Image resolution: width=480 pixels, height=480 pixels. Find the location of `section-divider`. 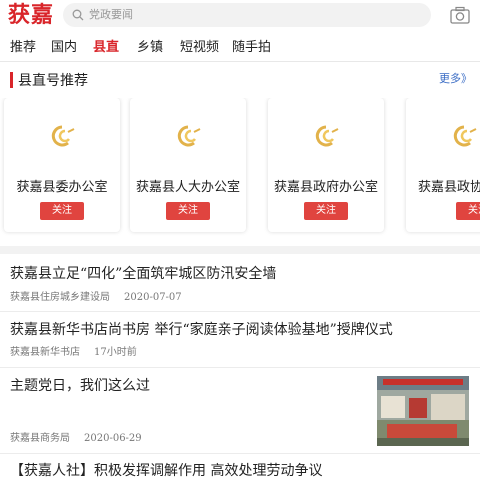

section-divider is located at coordinates (240, 250).